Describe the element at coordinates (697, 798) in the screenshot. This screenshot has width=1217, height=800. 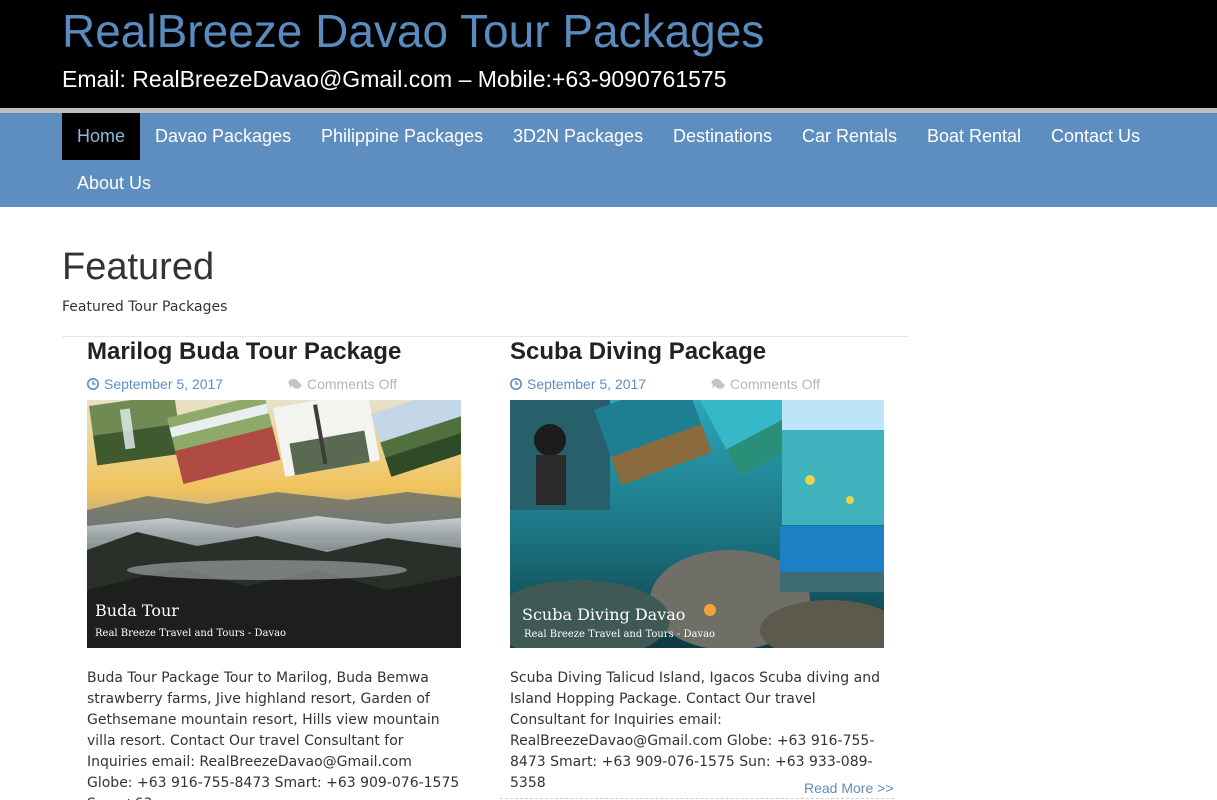
I see `post-footer-divider` at that location.